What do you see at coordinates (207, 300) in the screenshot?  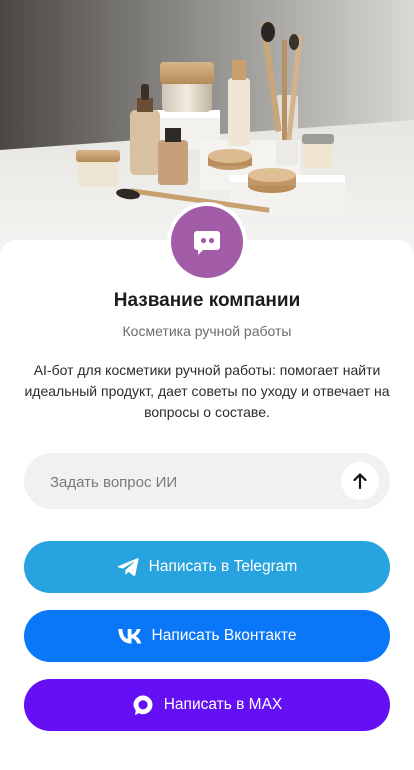 I see `company-name: Название компании` at bounding box center [207, 300].